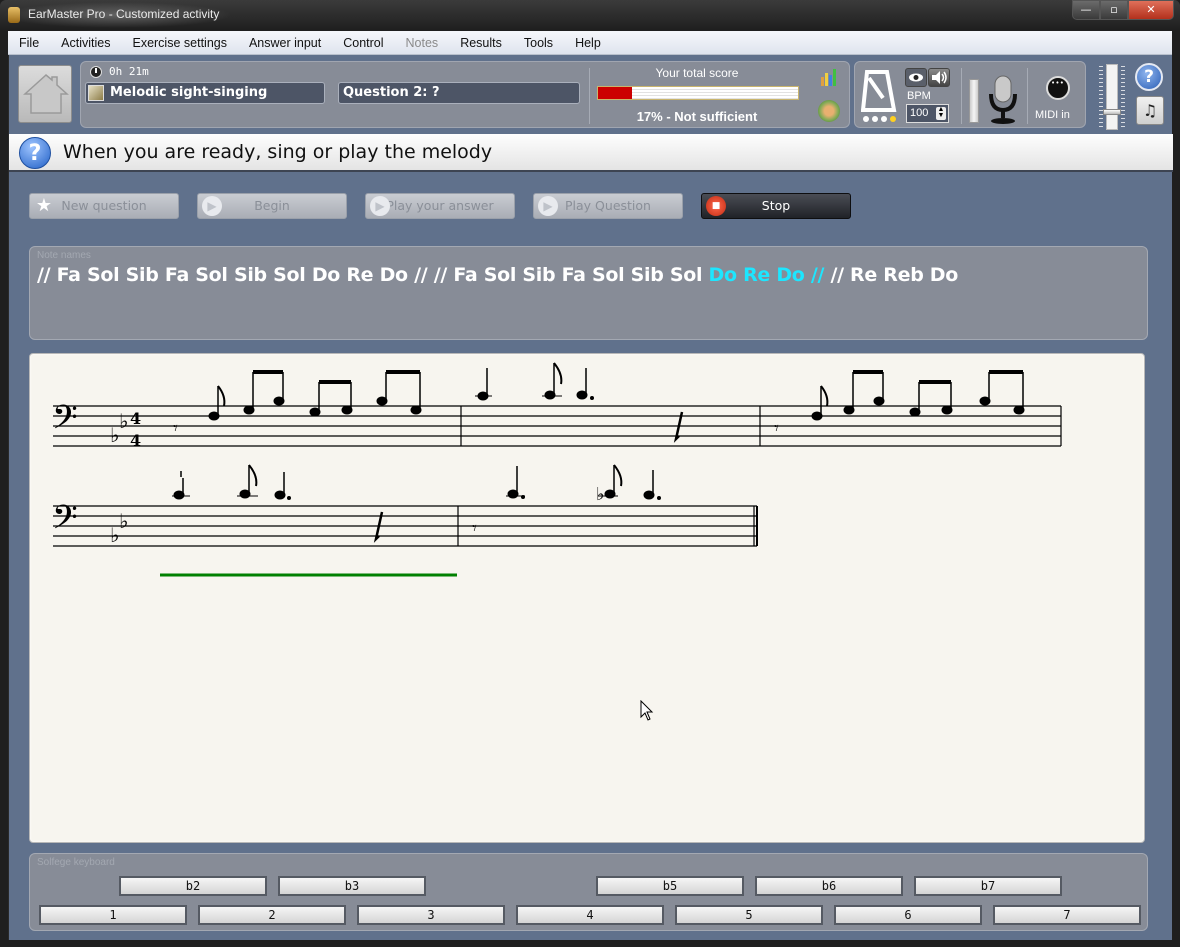  Describe the element at coordinates (272, 206) in the screenshot. I see `begin-button: ▶ Begin` at that location.